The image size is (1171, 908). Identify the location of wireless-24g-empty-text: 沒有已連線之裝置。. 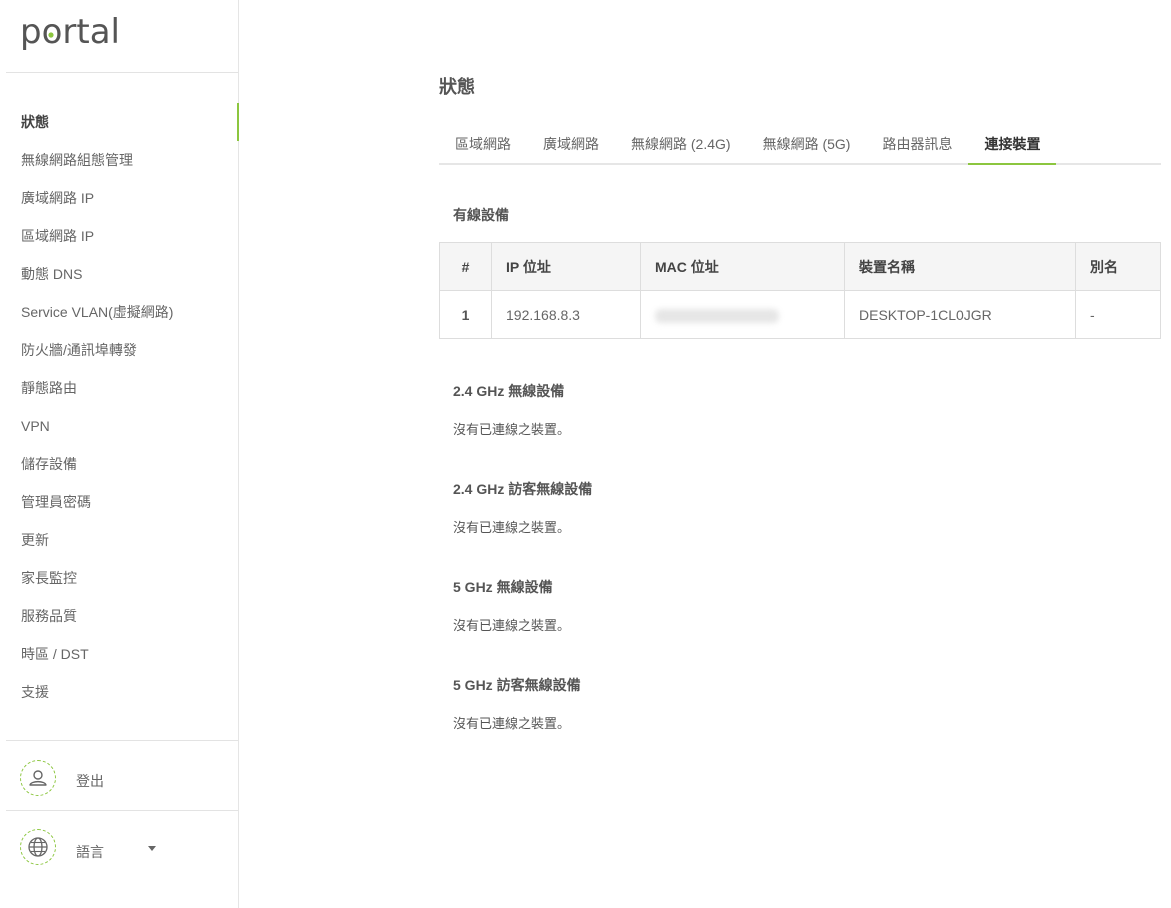
(512, 429).